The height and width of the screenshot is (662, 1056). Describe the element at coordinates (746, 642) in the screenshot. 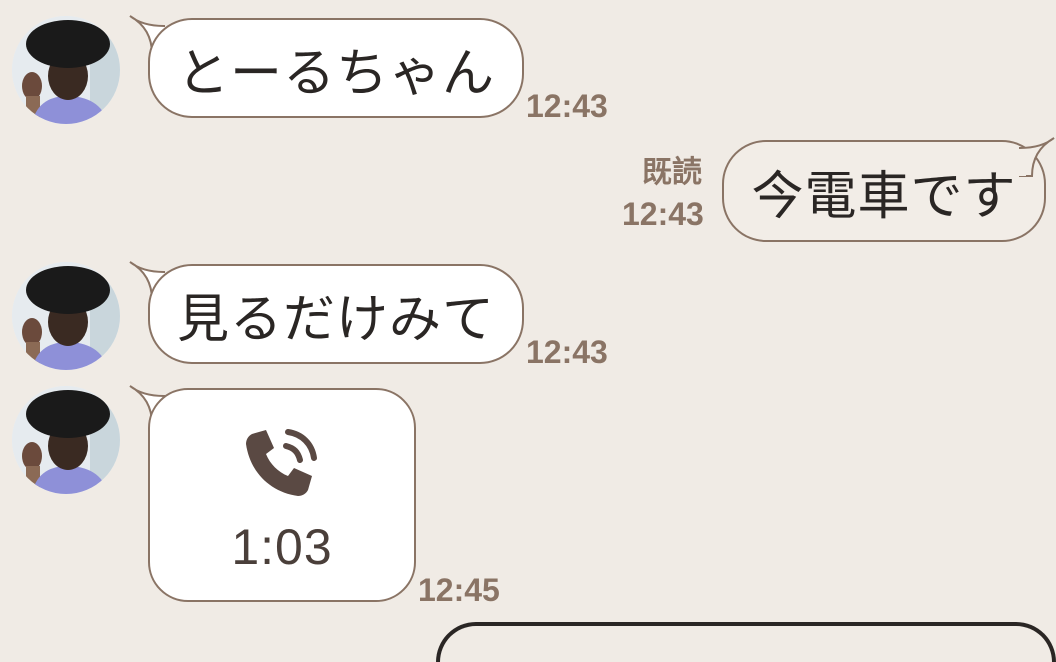

I see `message-bubble-partial` at that location.